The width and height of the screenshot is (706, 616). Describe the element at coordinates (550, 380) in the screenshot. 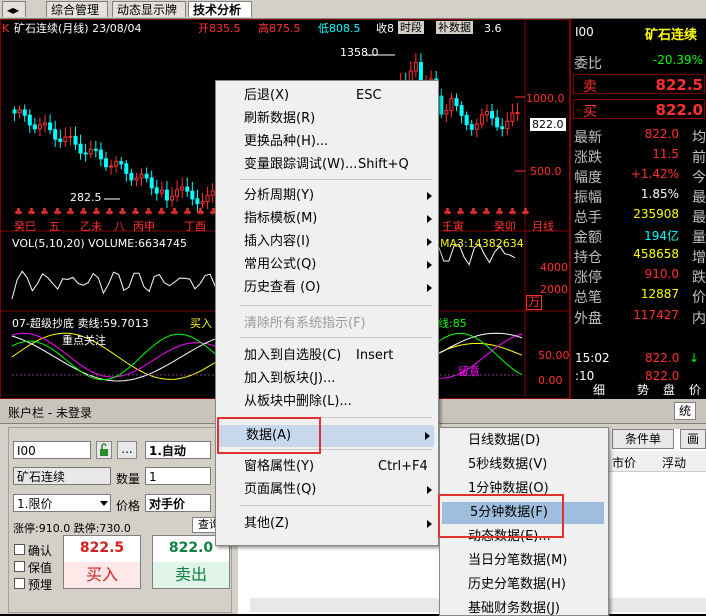

I see `ind-axis-0: 0.00` at that location.